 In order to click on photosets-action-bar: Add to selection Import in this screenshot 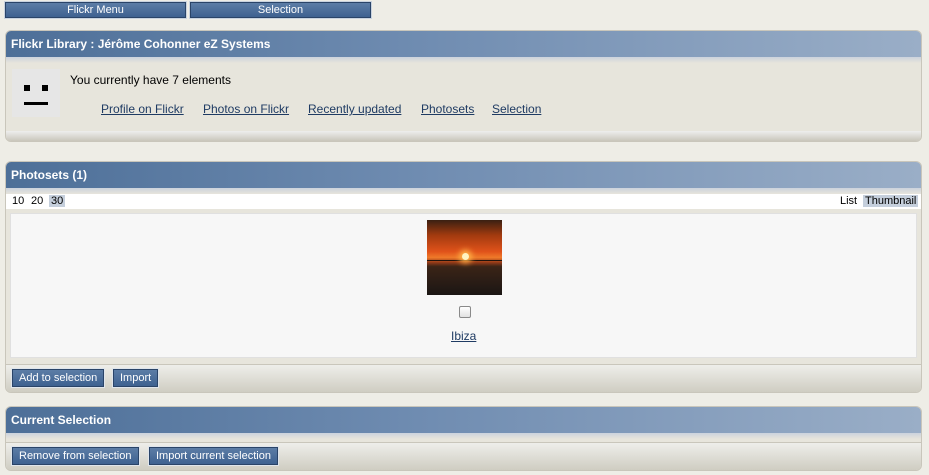, I will do `click(463, 378)`.